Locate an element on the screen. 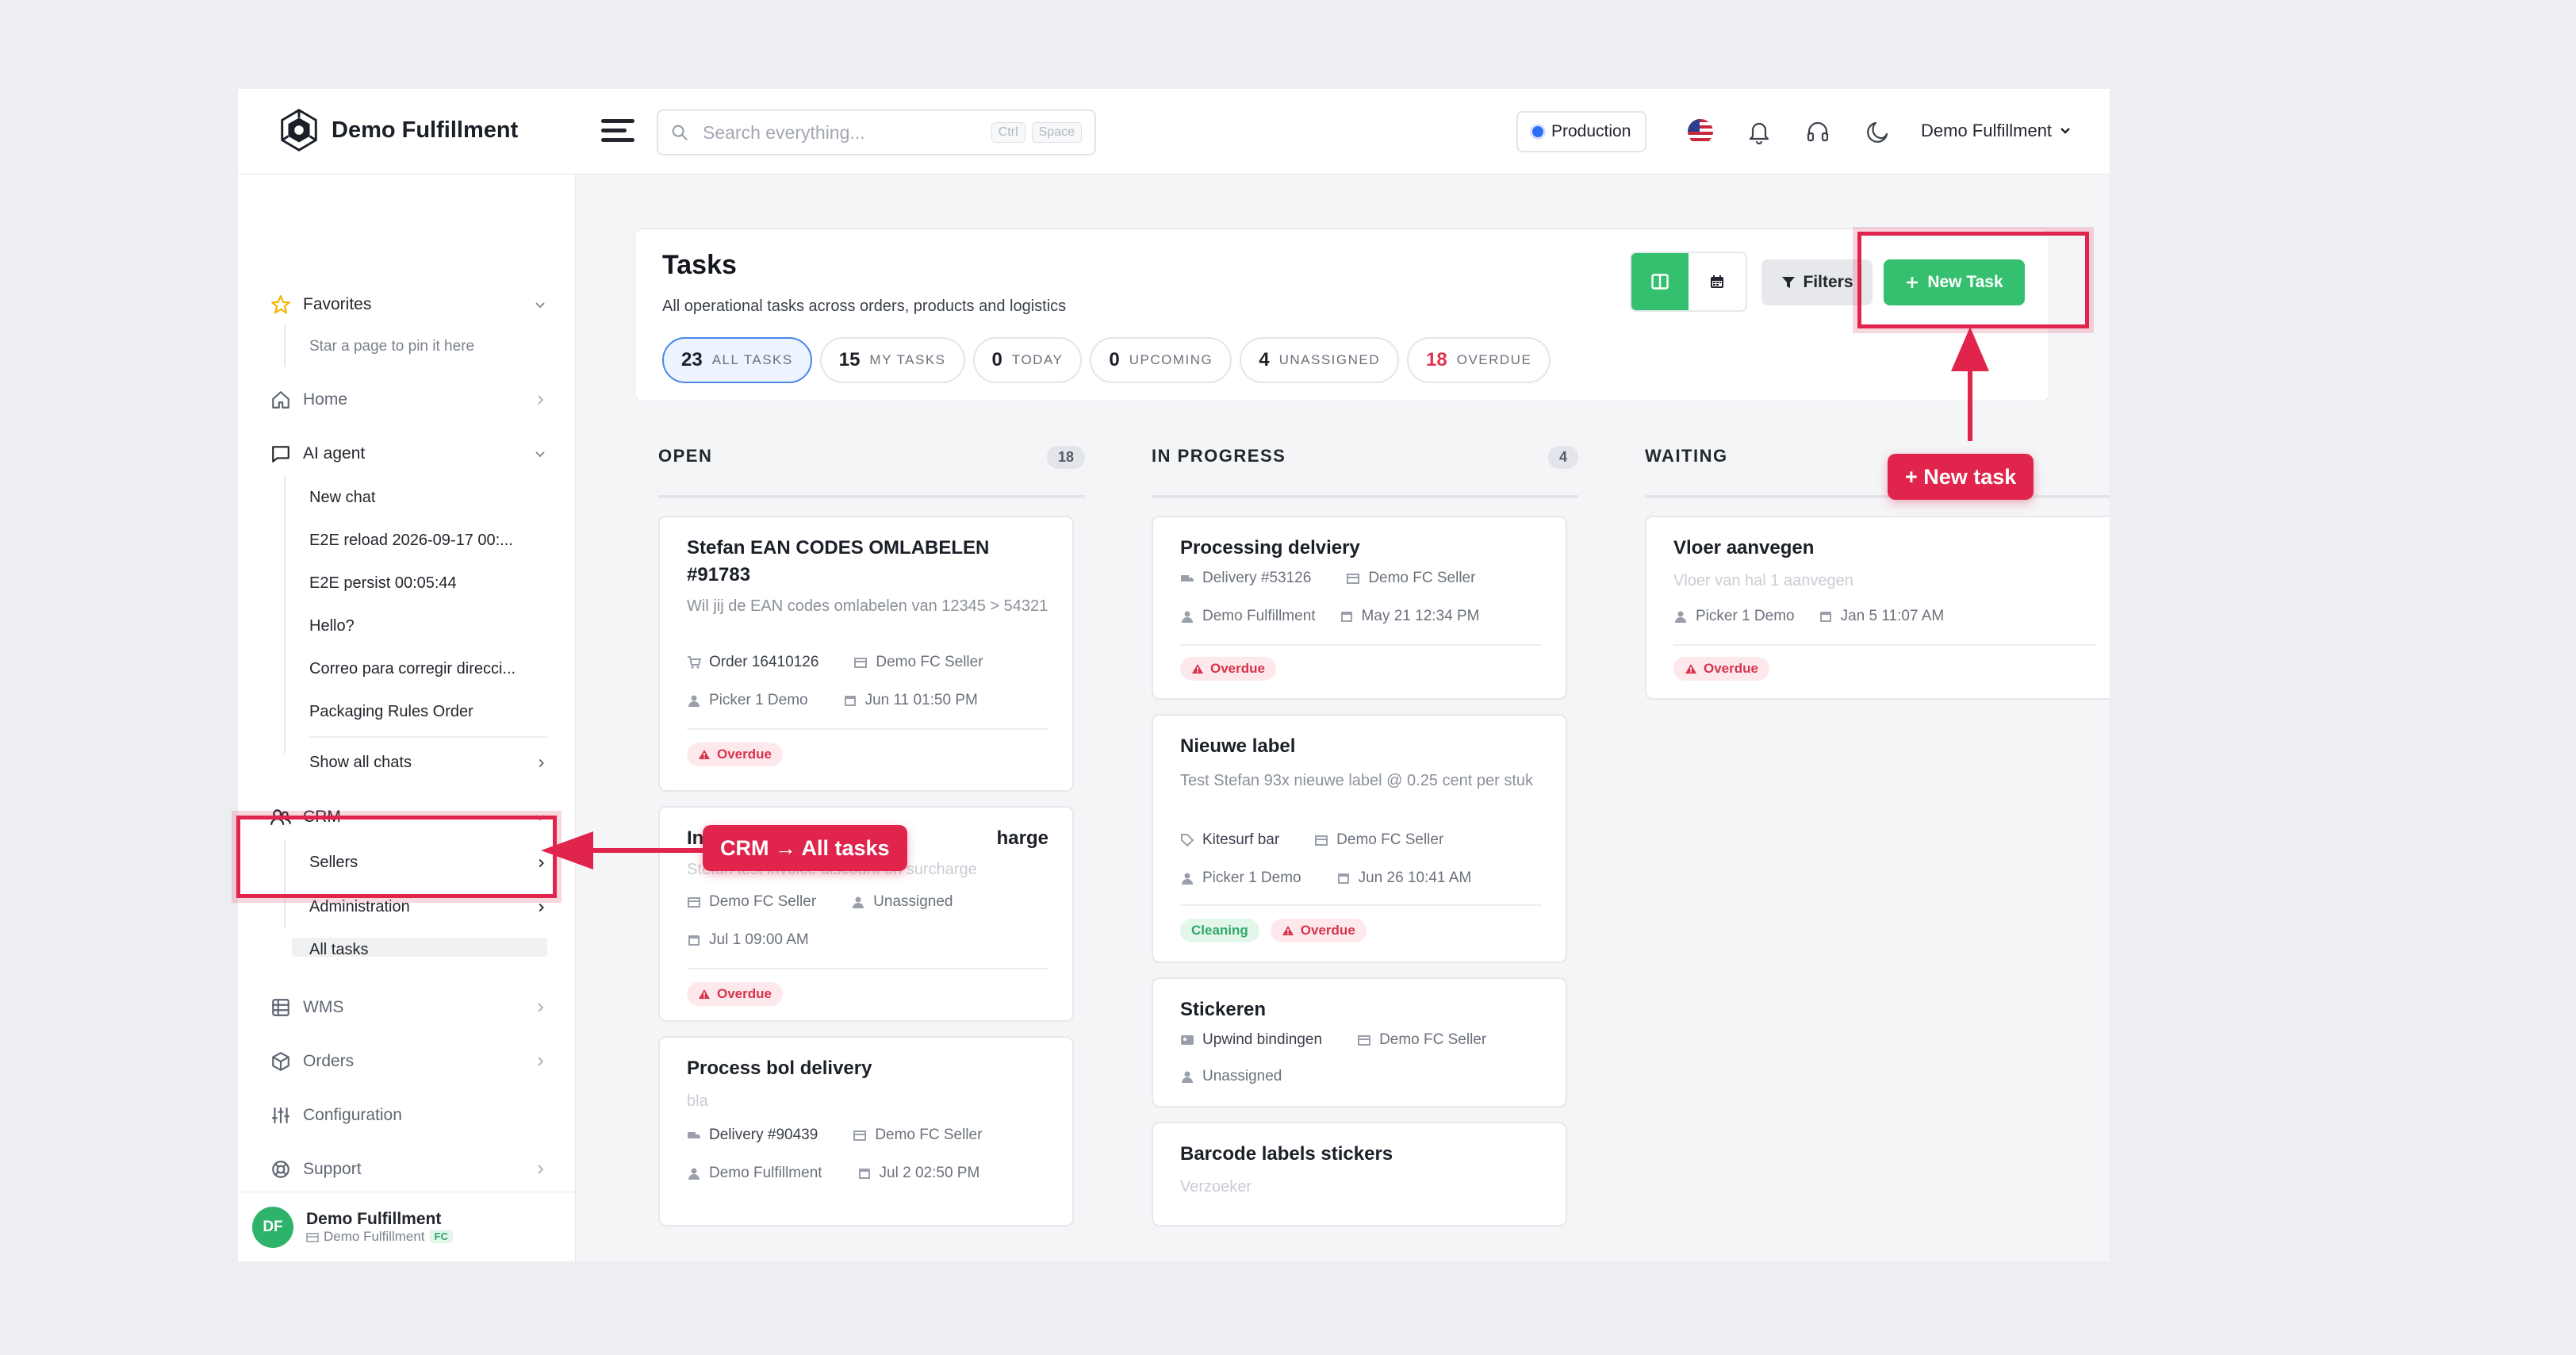  new-task-callout: + New task is located at coordinates (1961, 477).